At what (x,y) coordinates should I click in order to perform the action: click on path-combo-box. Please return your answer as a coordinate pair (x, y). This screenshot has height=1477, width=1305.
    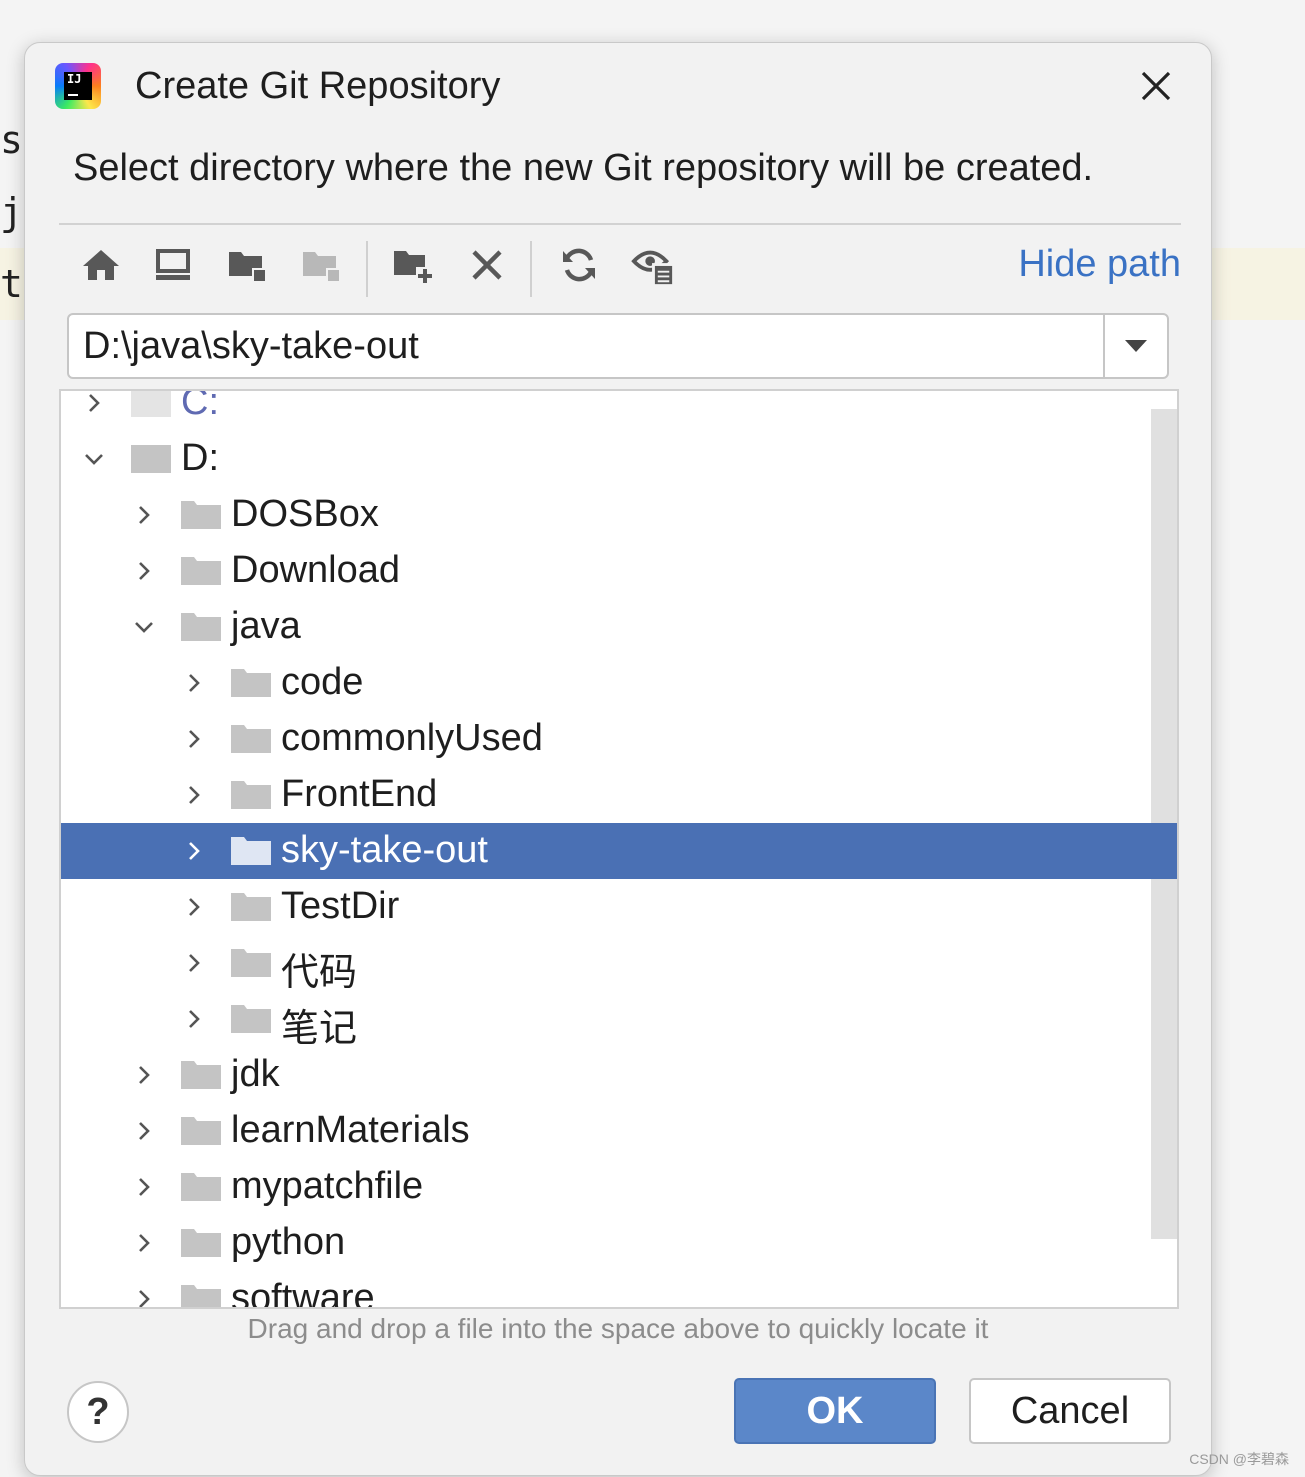
    Looking at the image, I should click on (618, 346).